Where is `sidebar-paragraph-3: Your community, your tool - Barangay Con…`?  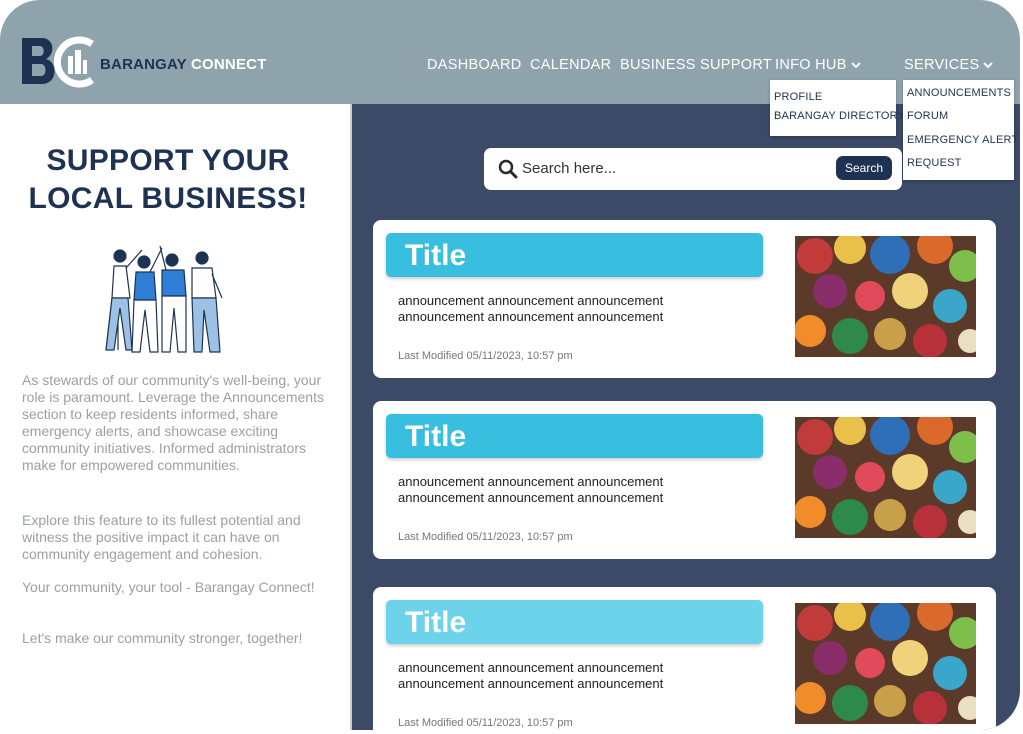
sidebar-paragraph-3: Your community, your tool - Barangay Con… is located at coordinates (168, 587).